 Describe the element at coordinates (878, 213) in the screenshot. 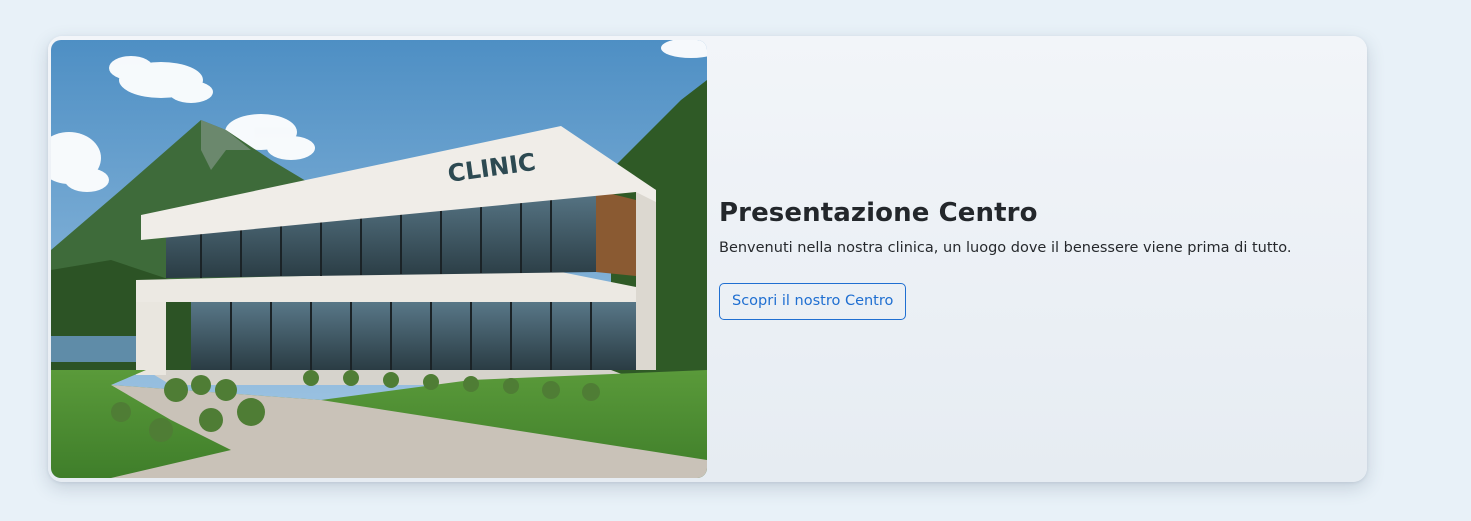

I see `page-title: Presentazione Centro` at that location.